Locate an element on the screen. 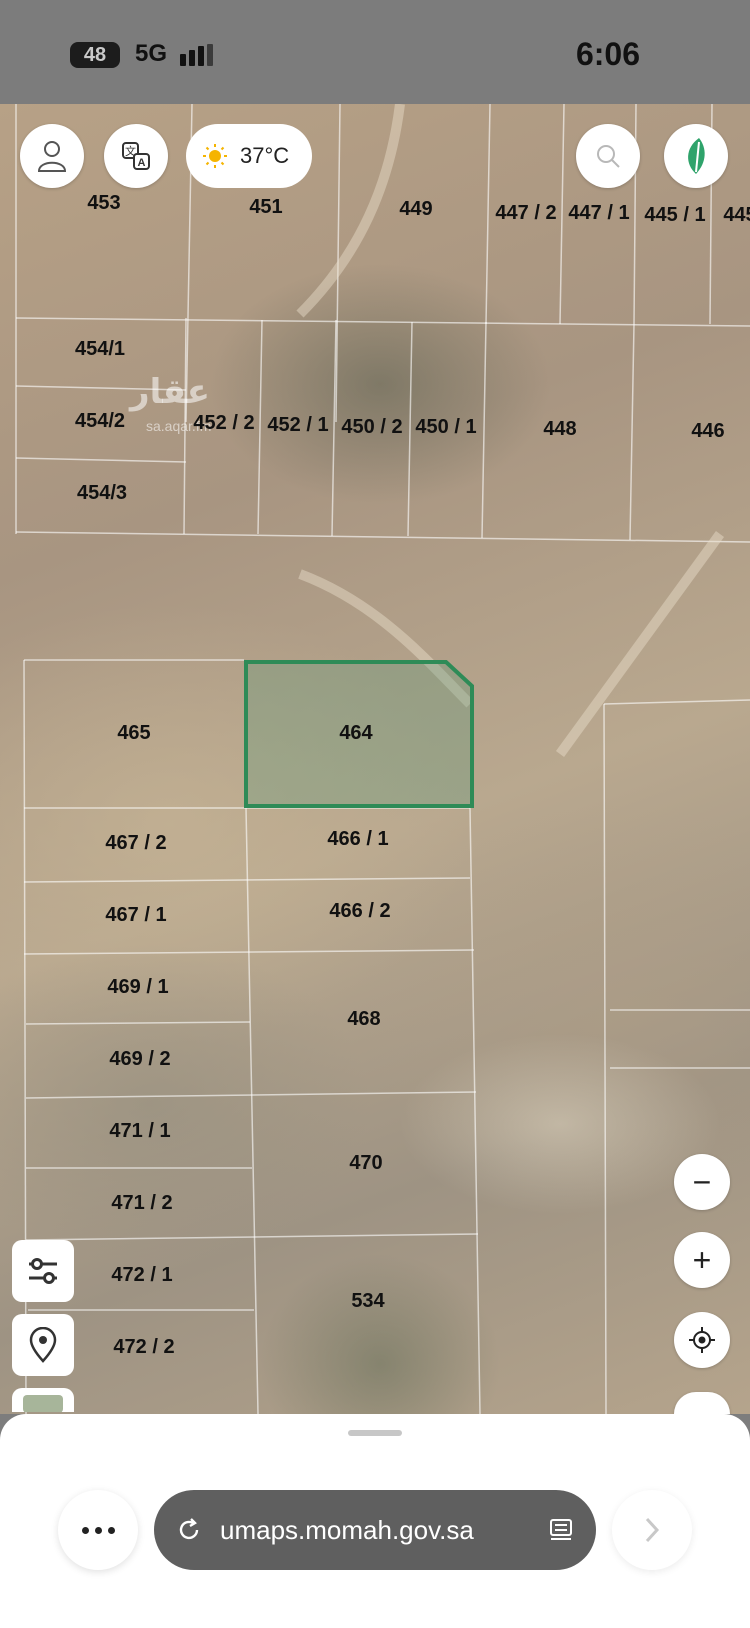 This screenshot has width=750, height=1628. temperature-text: 37°C is located at coordinates (265, 155).